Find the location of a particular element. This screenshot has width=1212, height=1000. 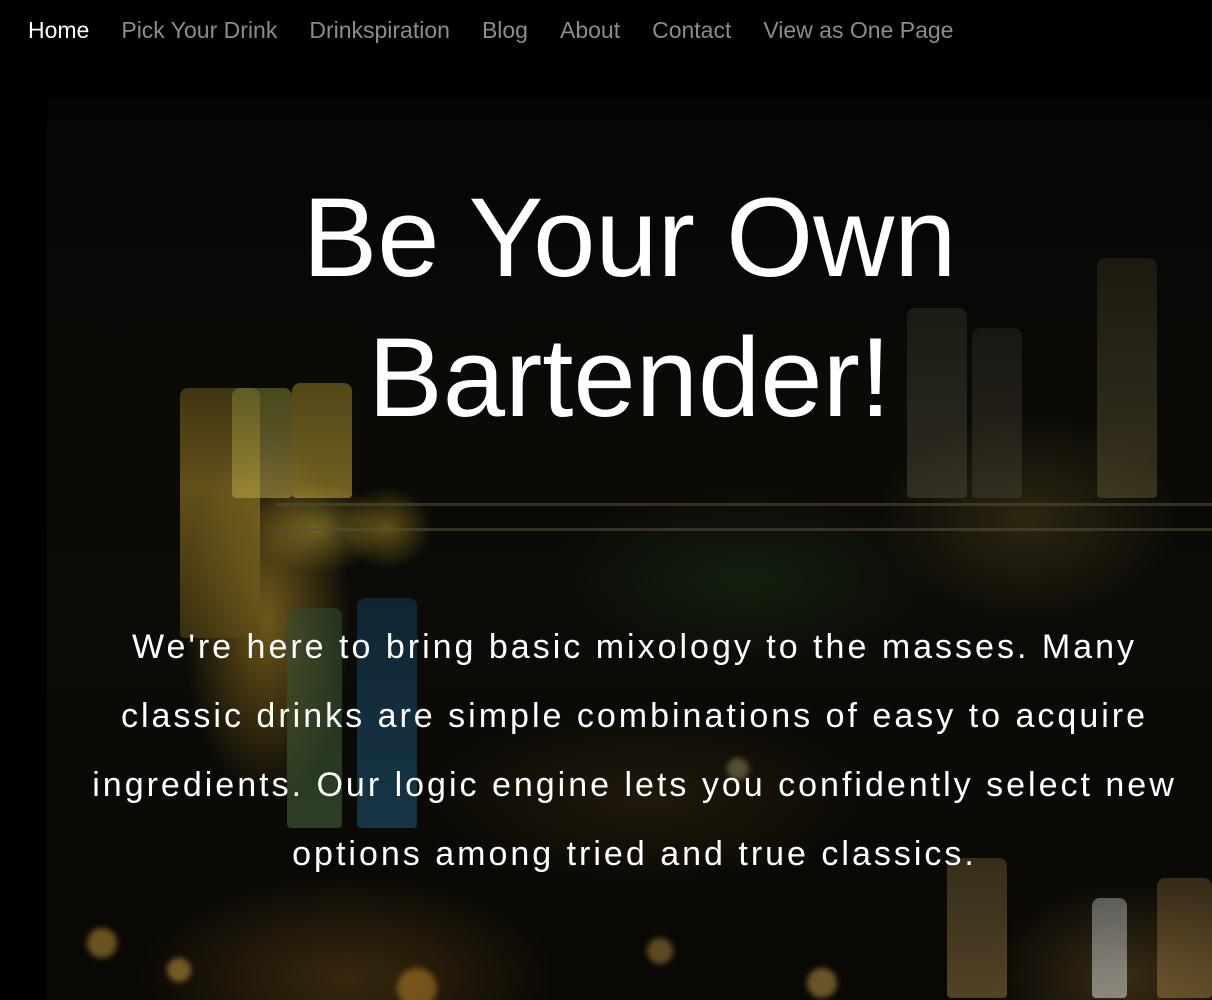

nav-item-about: About is located at coordinates (590, 30).